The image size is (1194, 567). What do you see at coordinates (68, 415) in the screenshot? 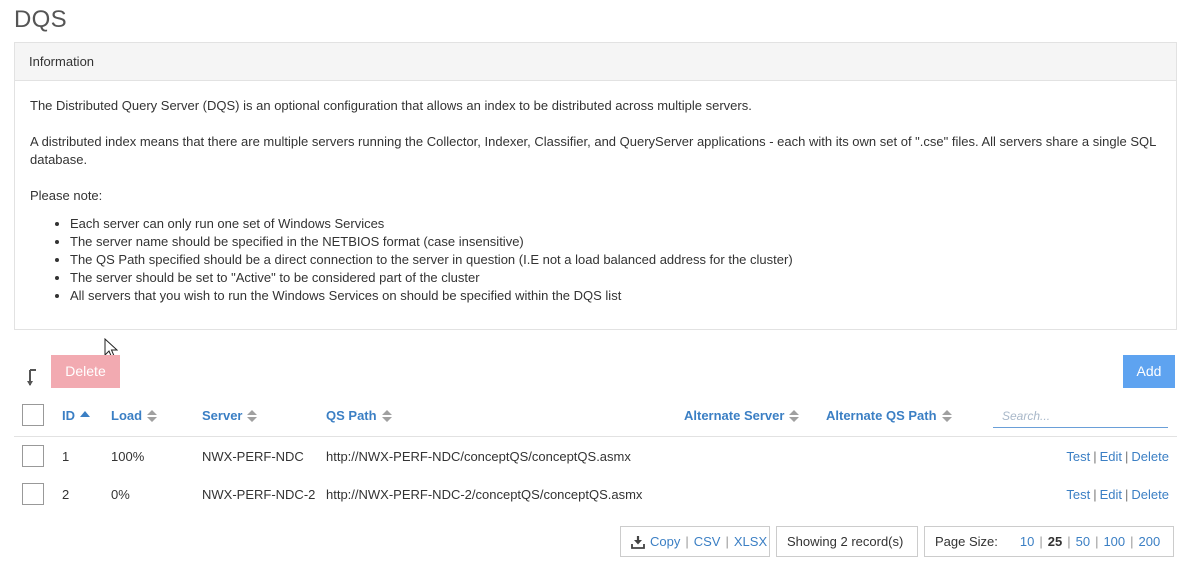
I see `column-header-label: ID` at bounding box center [68, 415].